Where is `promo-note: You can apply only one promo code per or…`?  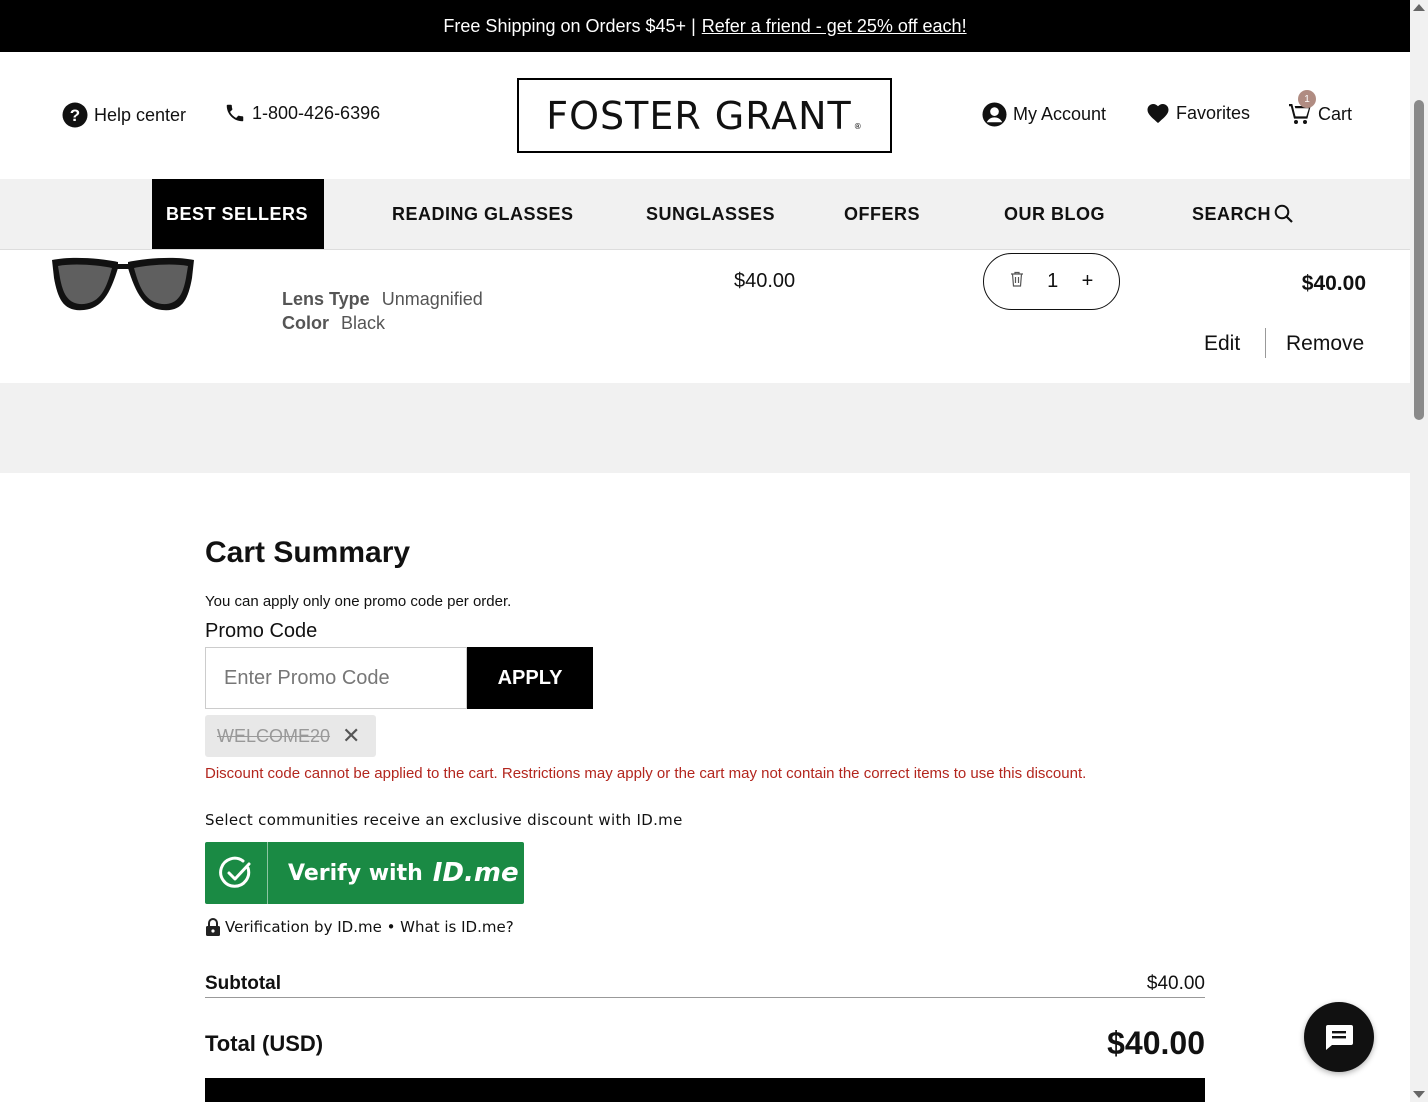 promo-note: You can apply only one promo code per or… is located at coordinates (358, 601).